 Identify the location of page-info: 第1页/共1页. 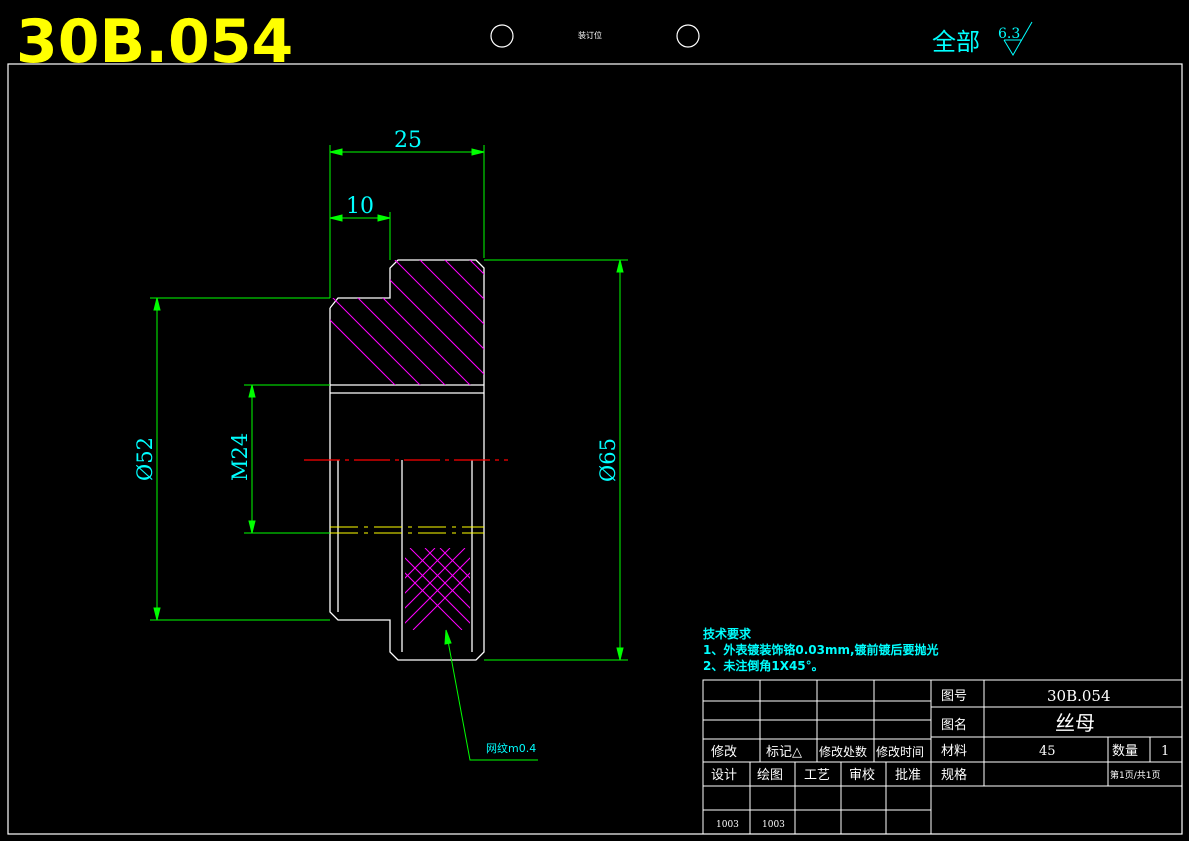
(1135, 775).